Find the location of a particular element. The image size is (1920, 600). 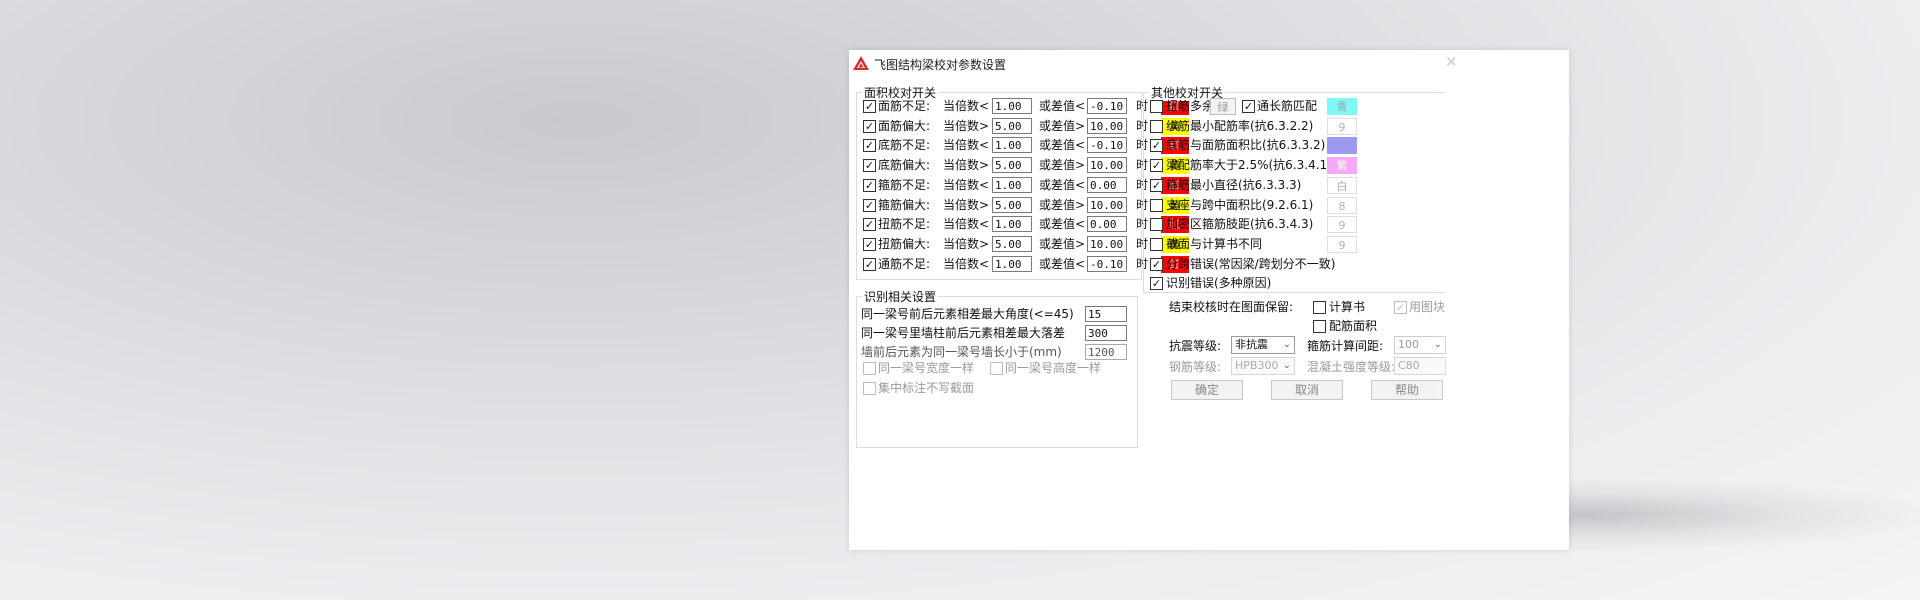

area-row-name: 箍筋不足: is located at coordinates (904, 184).